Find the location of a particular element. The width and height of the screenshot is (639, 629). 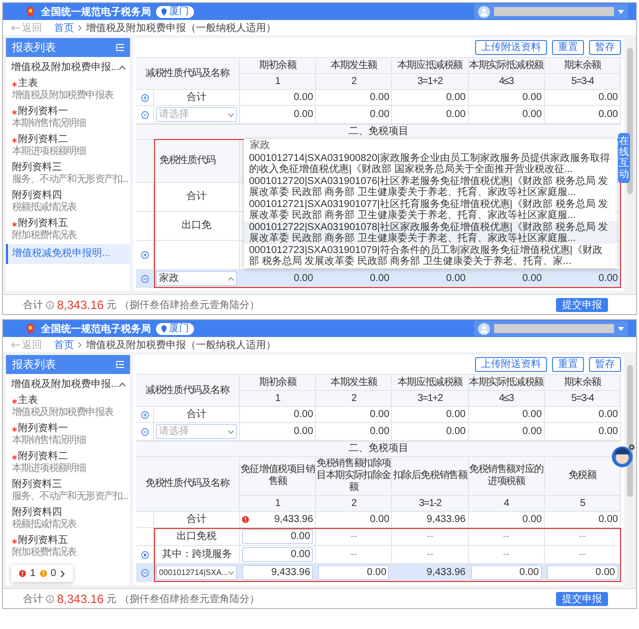

row-label: 其中：跨境服务 is located at coordinates (197, 554).